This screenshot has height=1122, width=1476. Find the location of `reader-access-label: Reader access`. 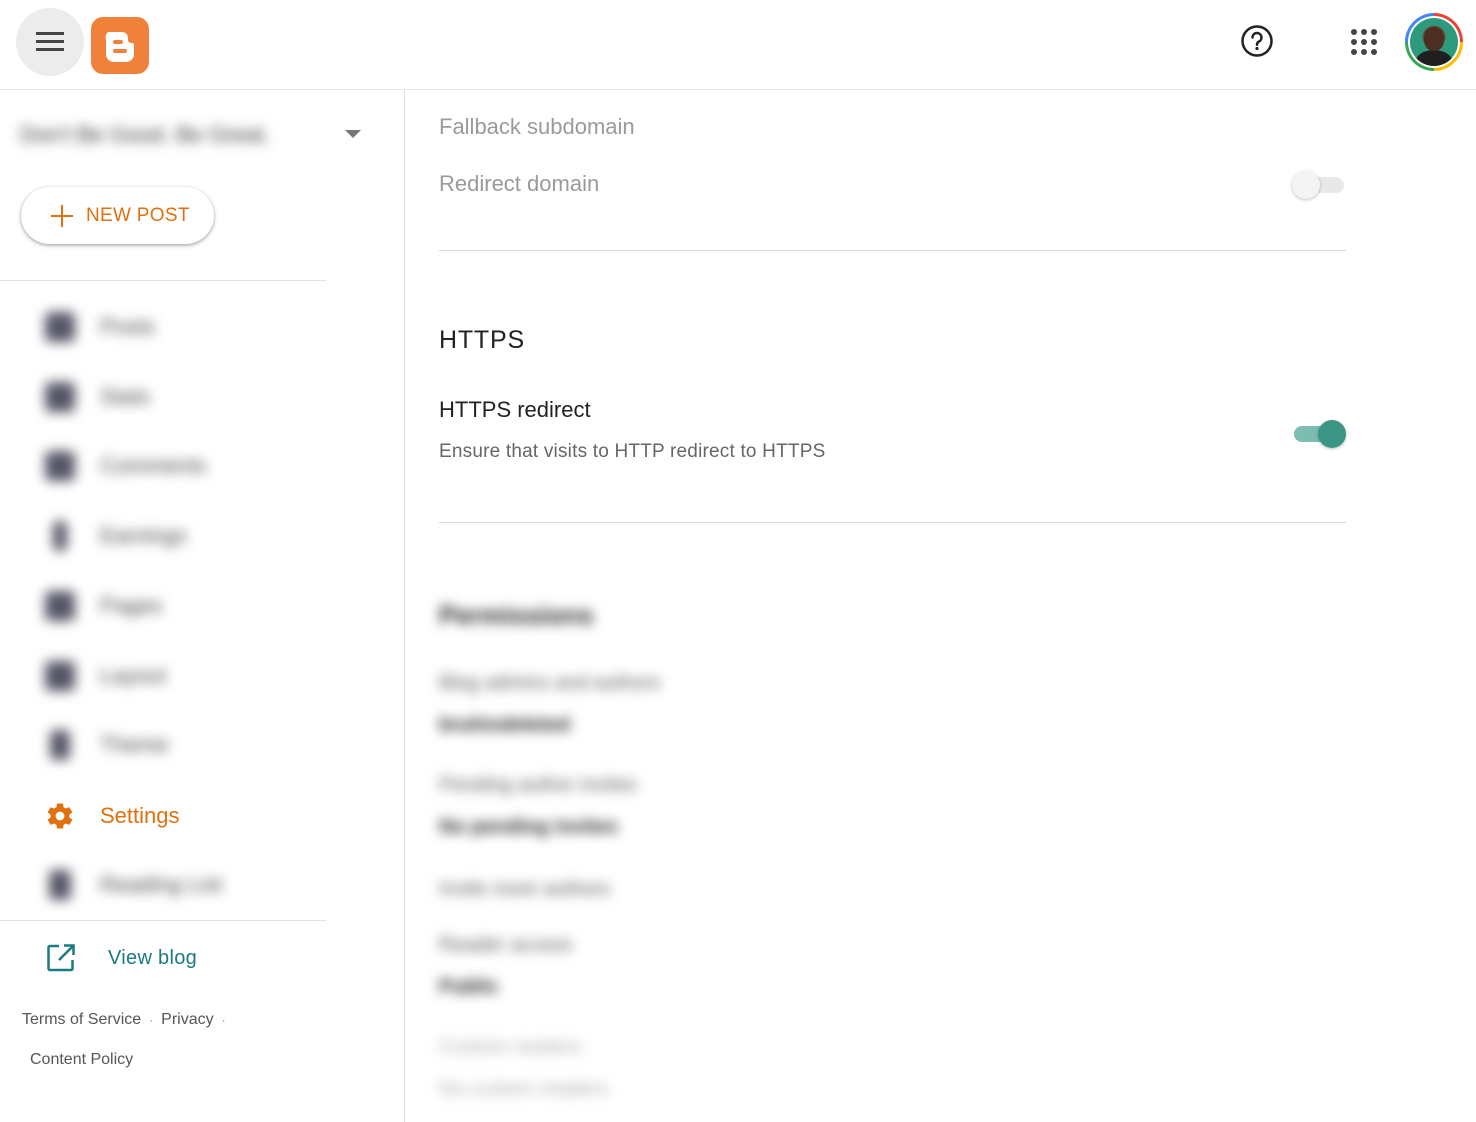

reader-access-label: Reader access is located at coordinates (505, 945).